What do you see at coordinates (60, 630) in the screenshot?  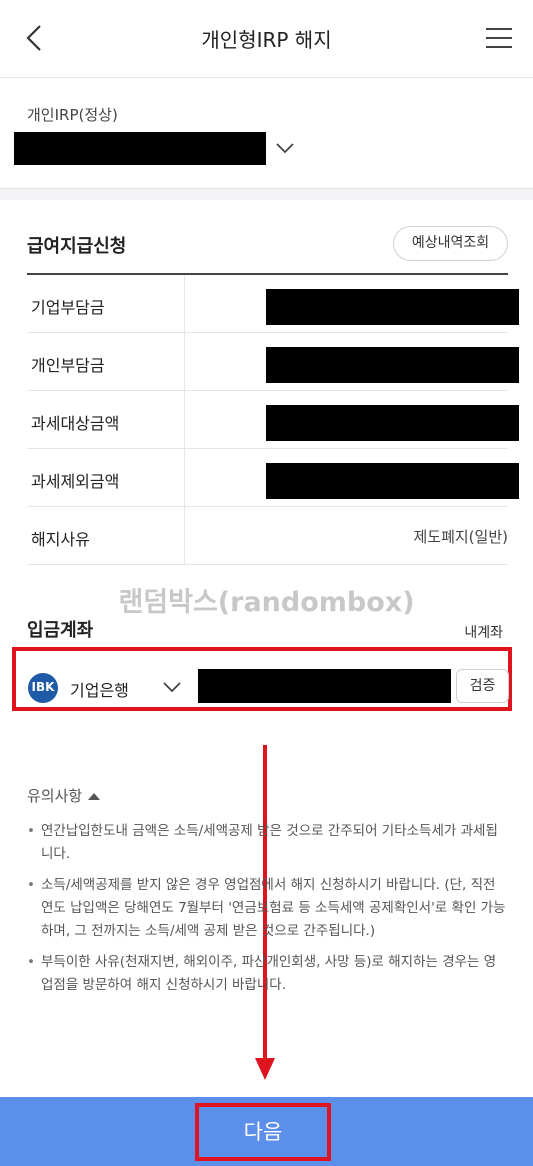 I see `deposit-section-title: 입금계좌` at bounding box center [60, 630].